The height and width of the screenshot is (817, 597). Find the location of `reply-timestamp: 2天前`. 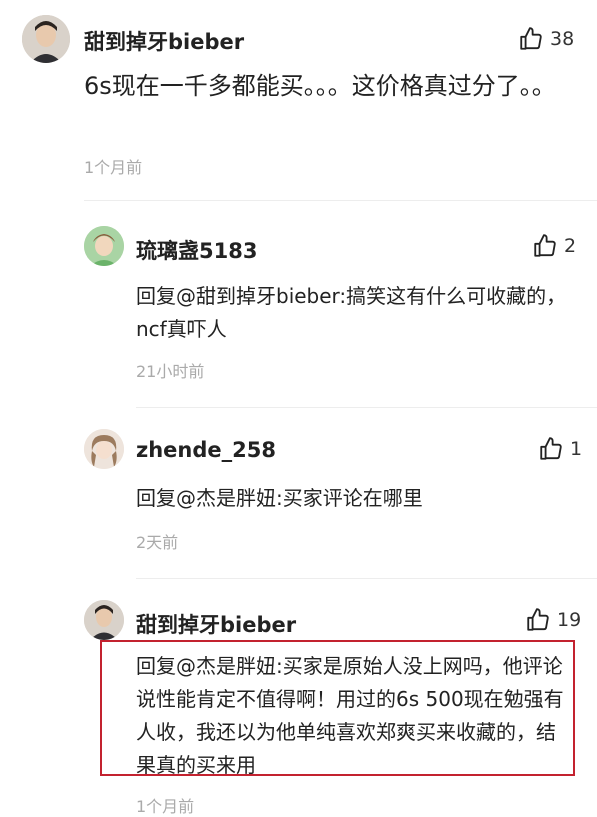

reply-timestamp: 2天前 is located at coordinates (157, 542).